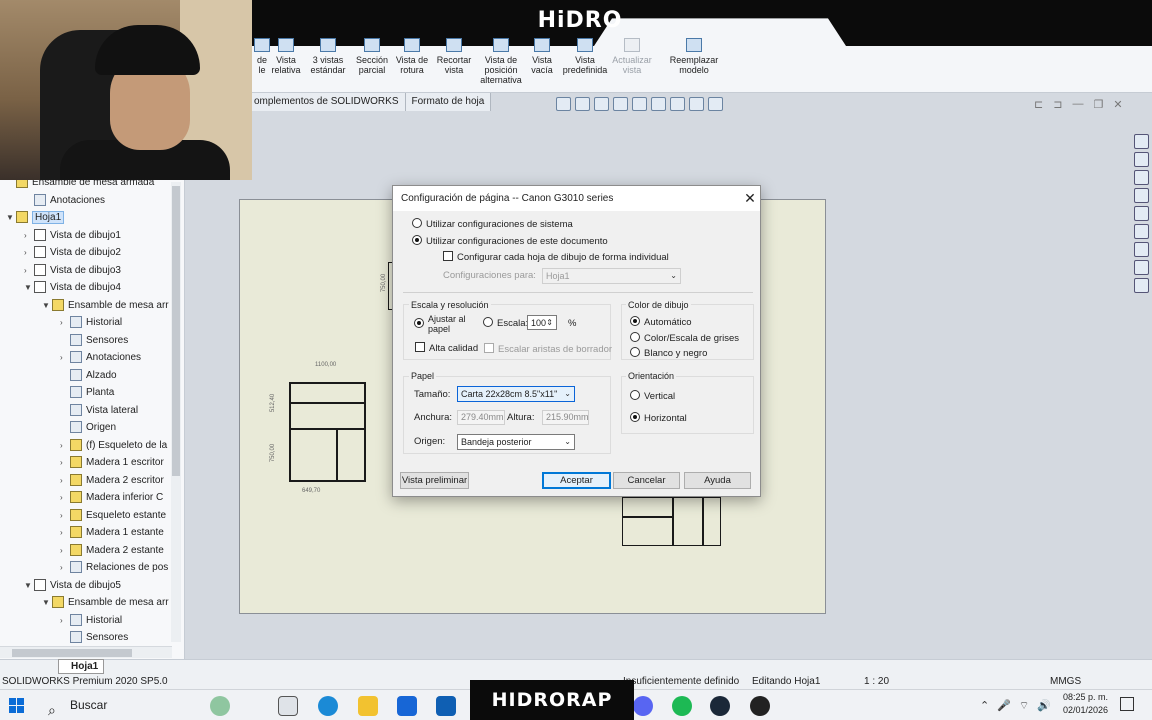 This screenshot has width=1152, height=720. Describe the element at coordinates (582, 104) in the screenshot. I see `zoom-area-icon` at that location.